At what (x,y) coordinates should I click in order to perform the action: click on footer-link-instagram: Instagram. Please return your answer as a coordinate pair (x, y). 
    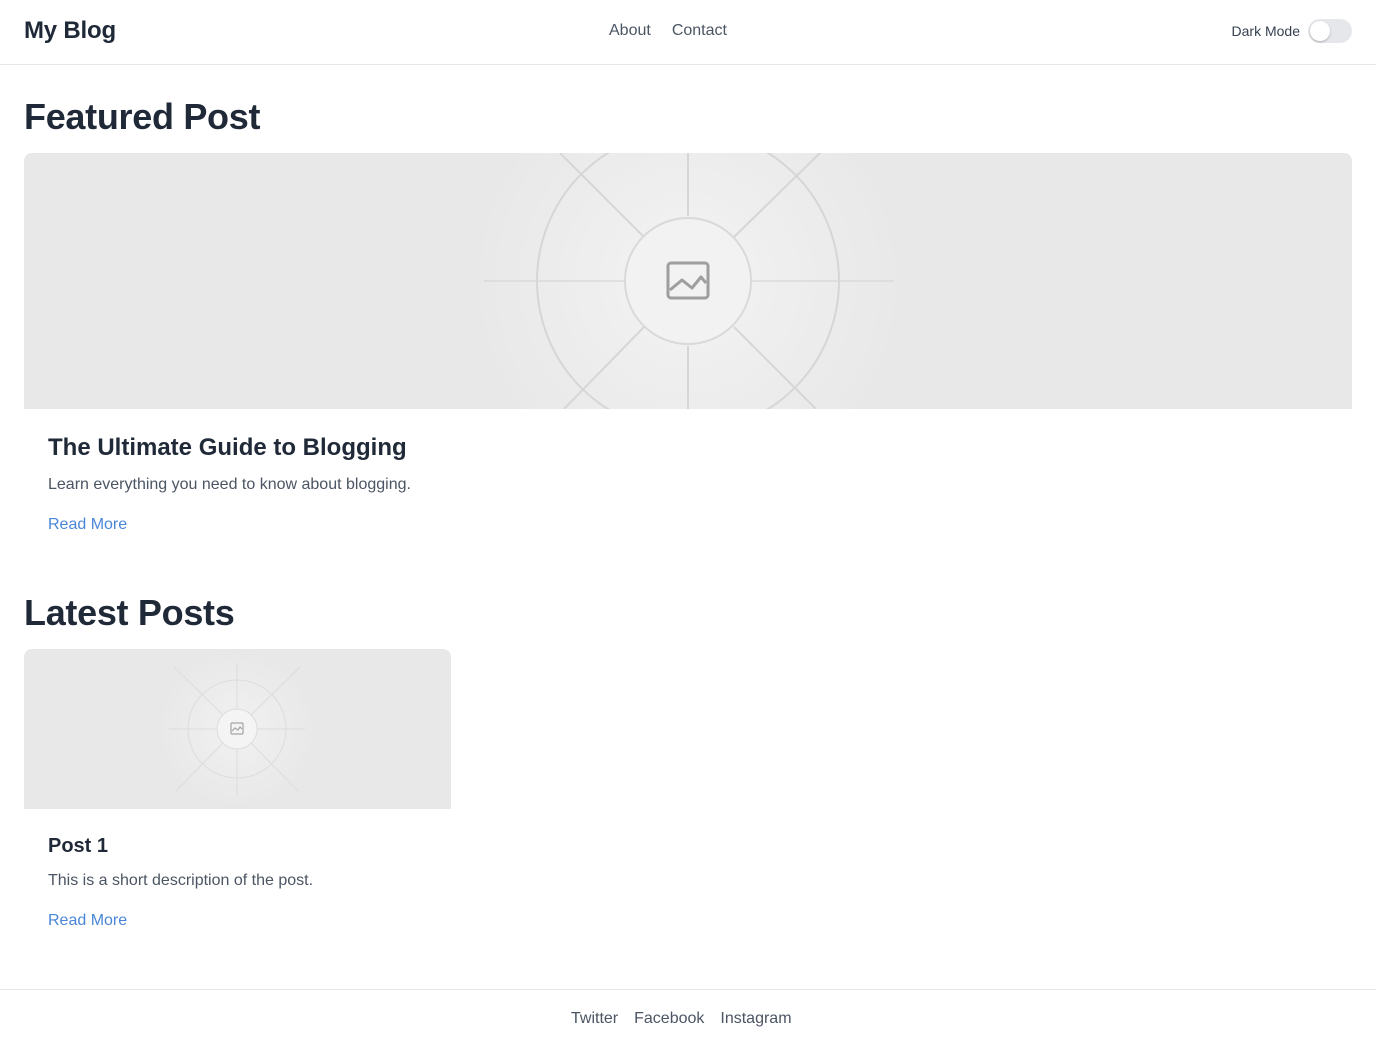
    Looking at the image, I should click on (755, 1019).